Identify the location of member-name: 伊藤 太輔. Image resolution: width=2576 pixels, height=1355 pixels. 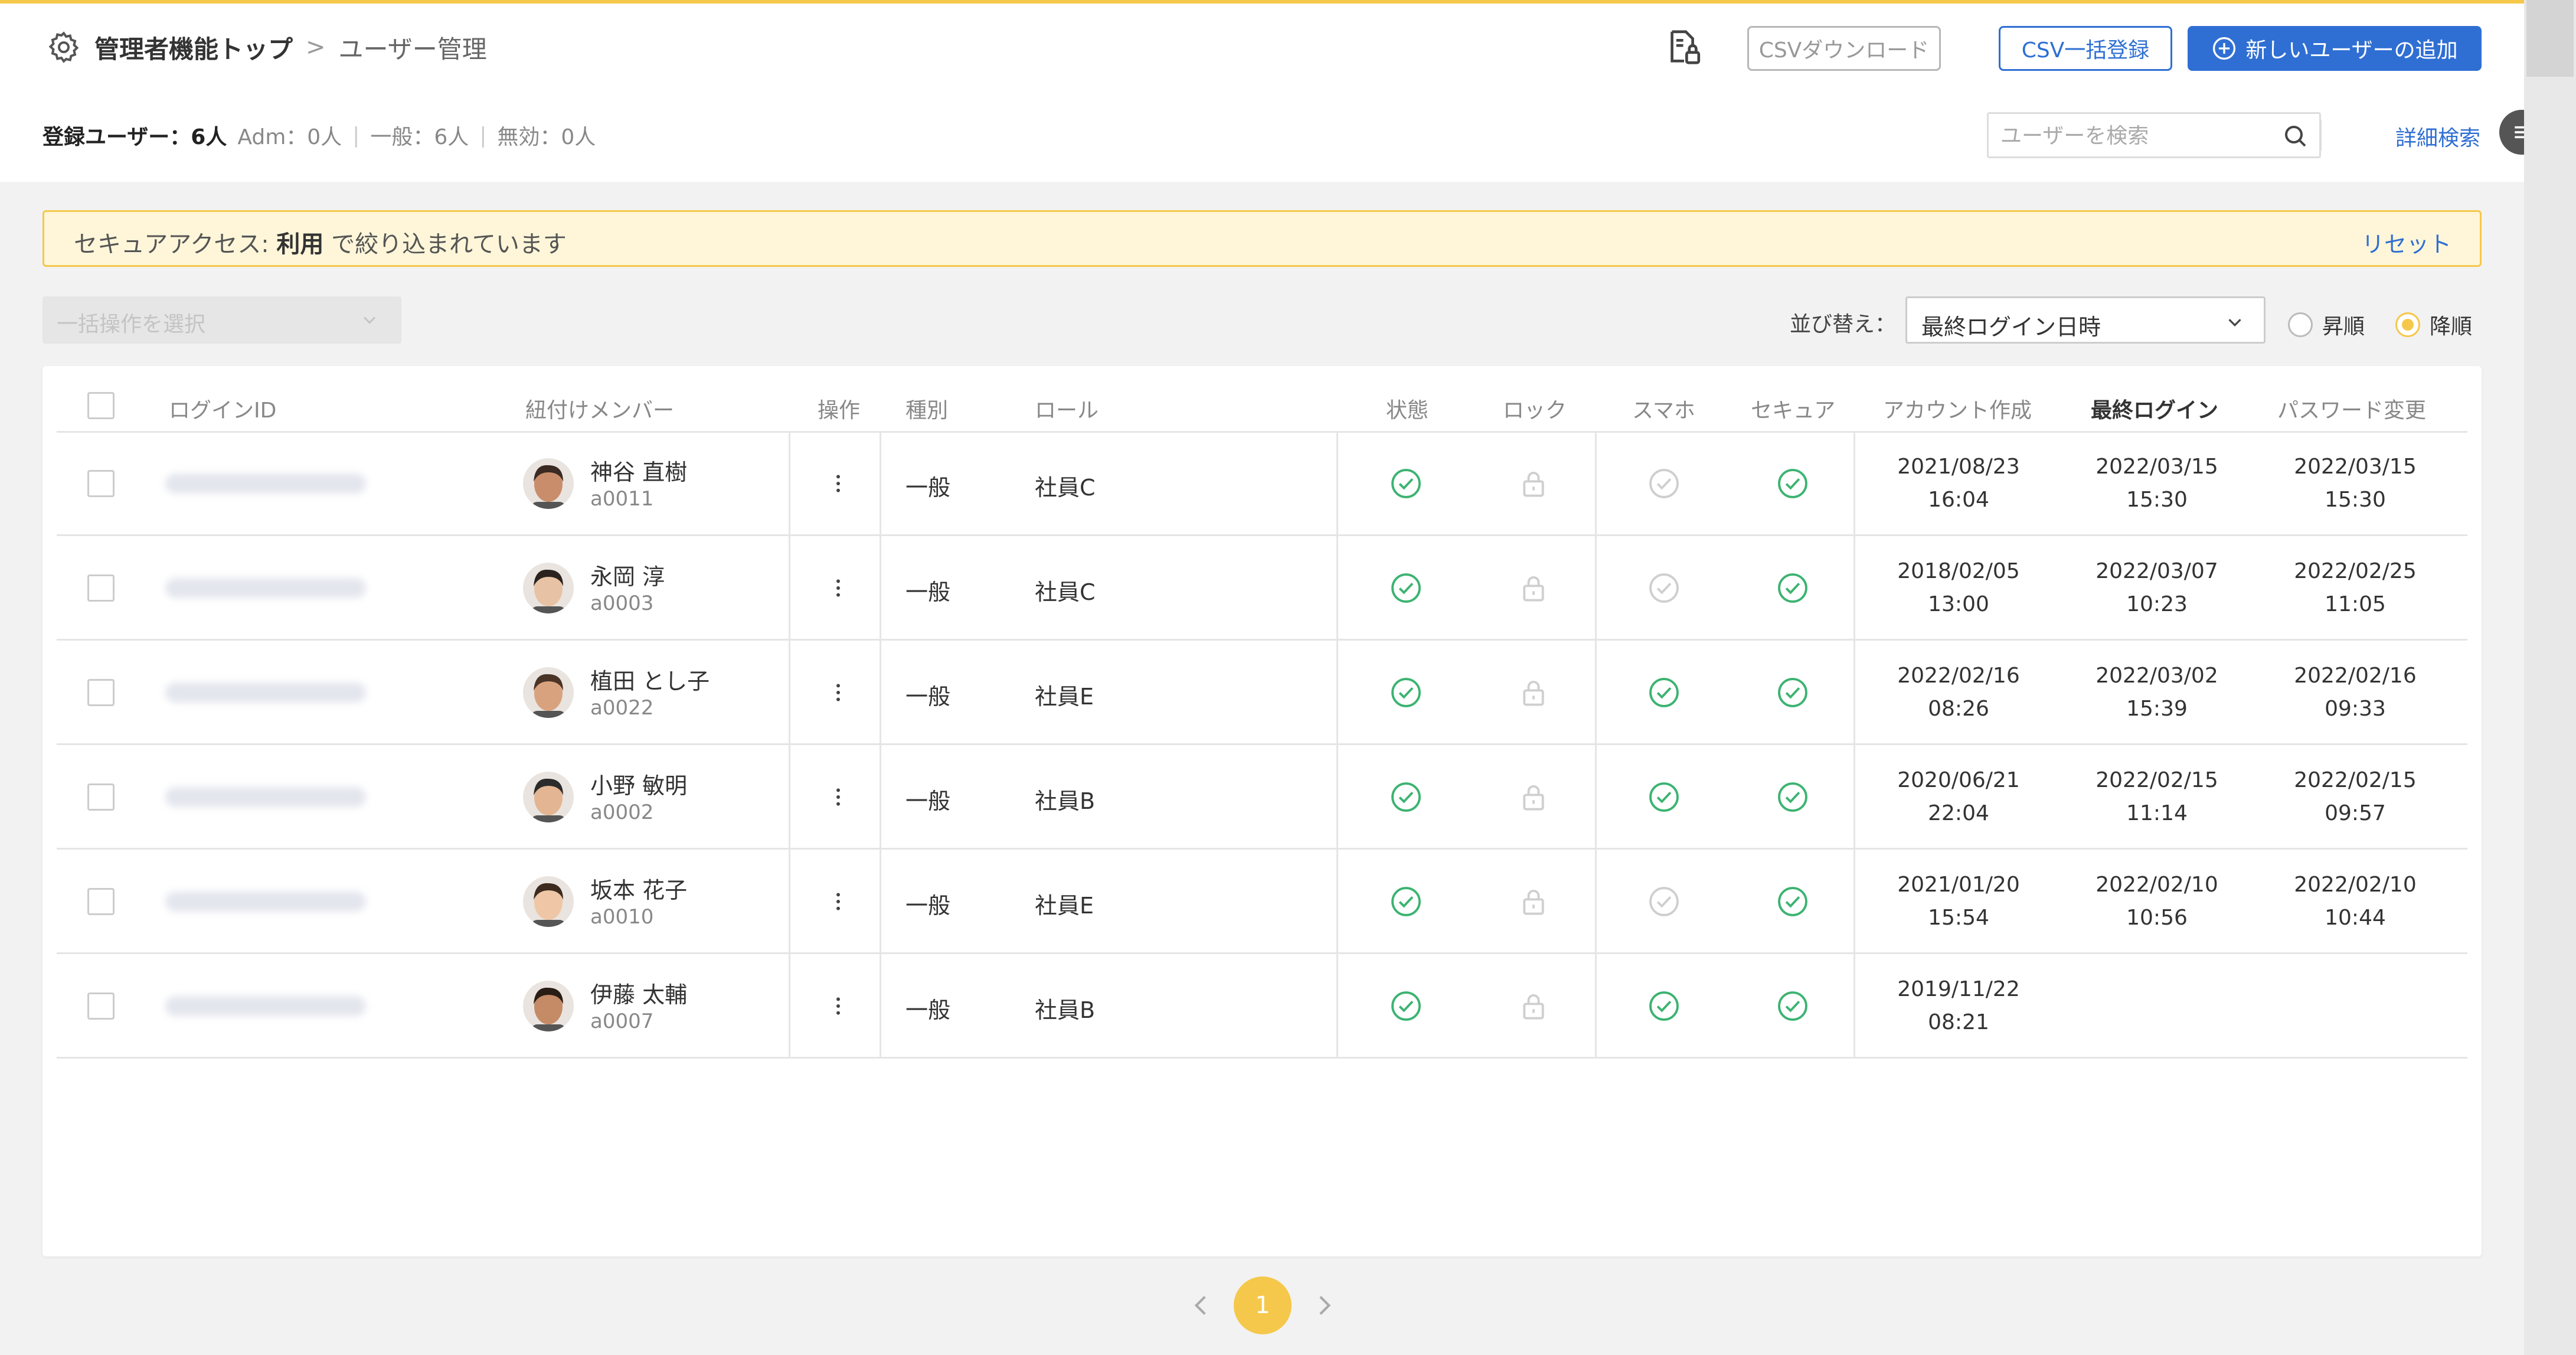
(638, 993).